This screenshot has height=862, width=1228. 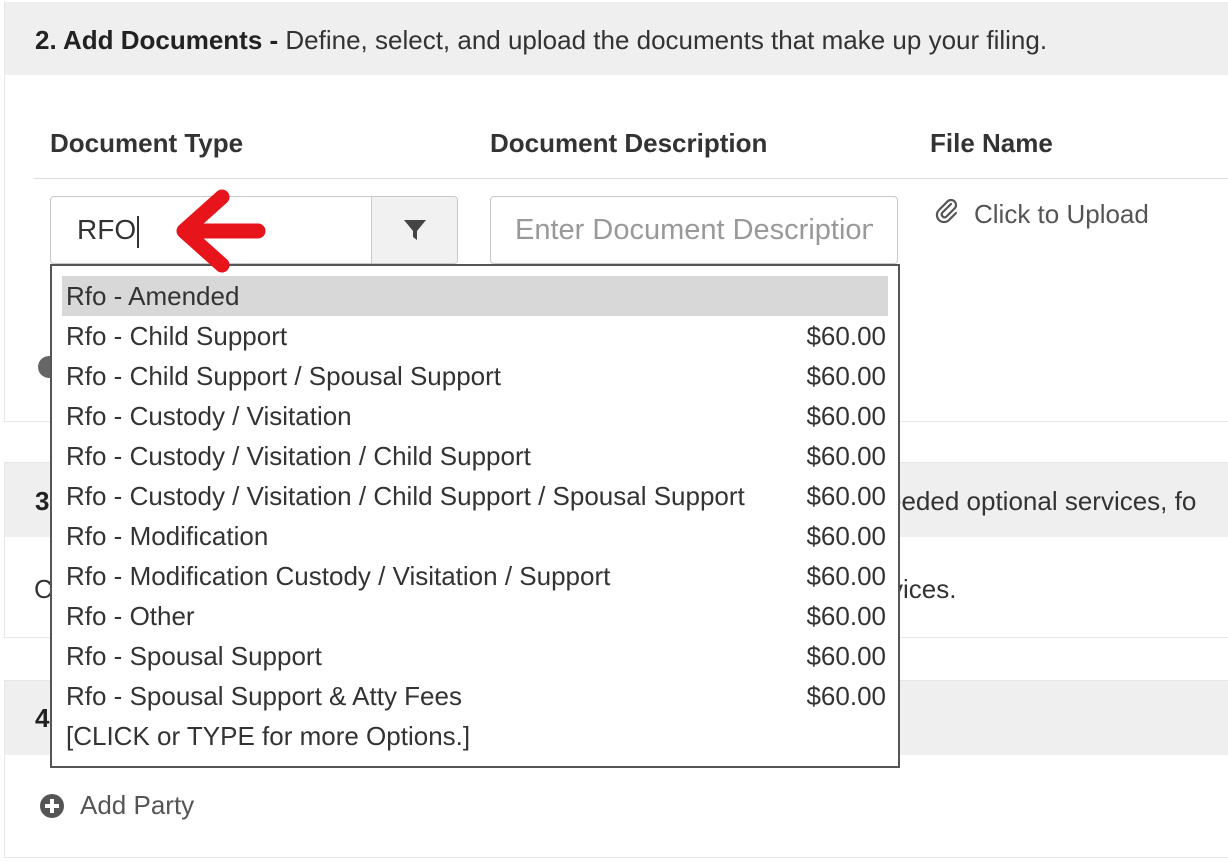 What do you see at coordinates (194, 656) in the screenshot?
I see `dropdown-option-label: Rfo - Spousal Support` at bounding box center [194, 656].